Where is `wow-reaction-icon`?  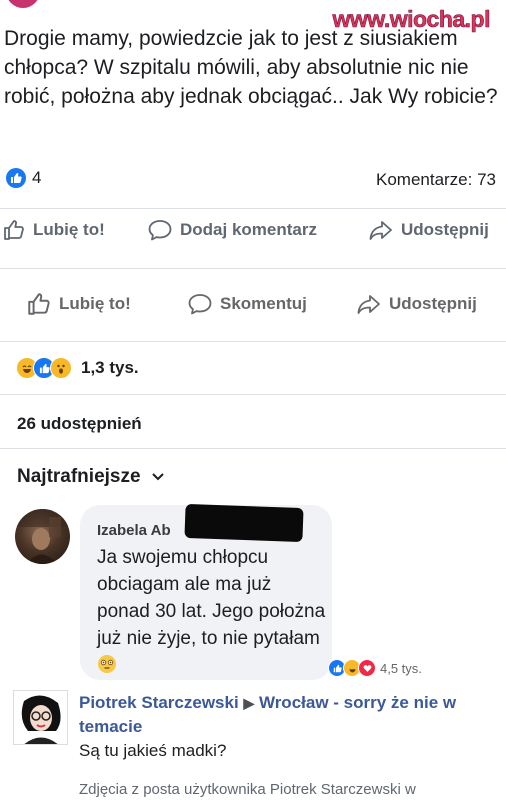 wow-reaction-icon is located at coordinates (61, 368).